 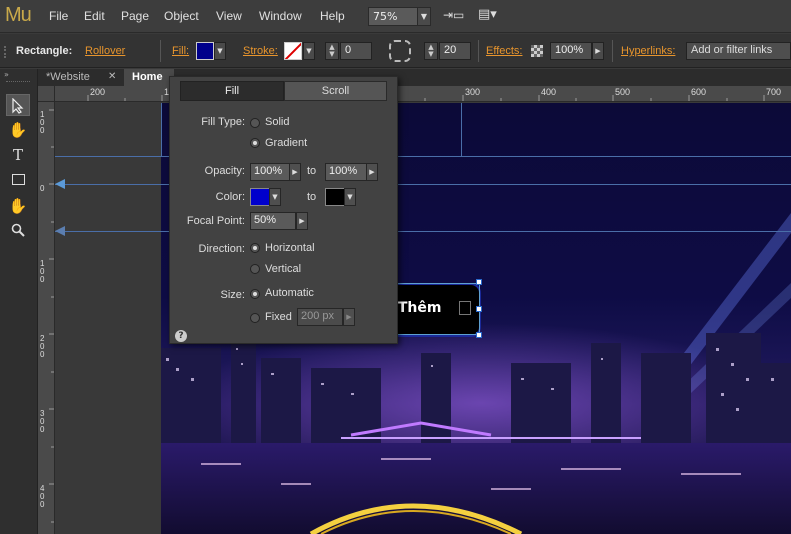 What do you see at coordinates (135, 16) in the screenshot?
I see `menu-page: Page` at bounding box center [135, 16].